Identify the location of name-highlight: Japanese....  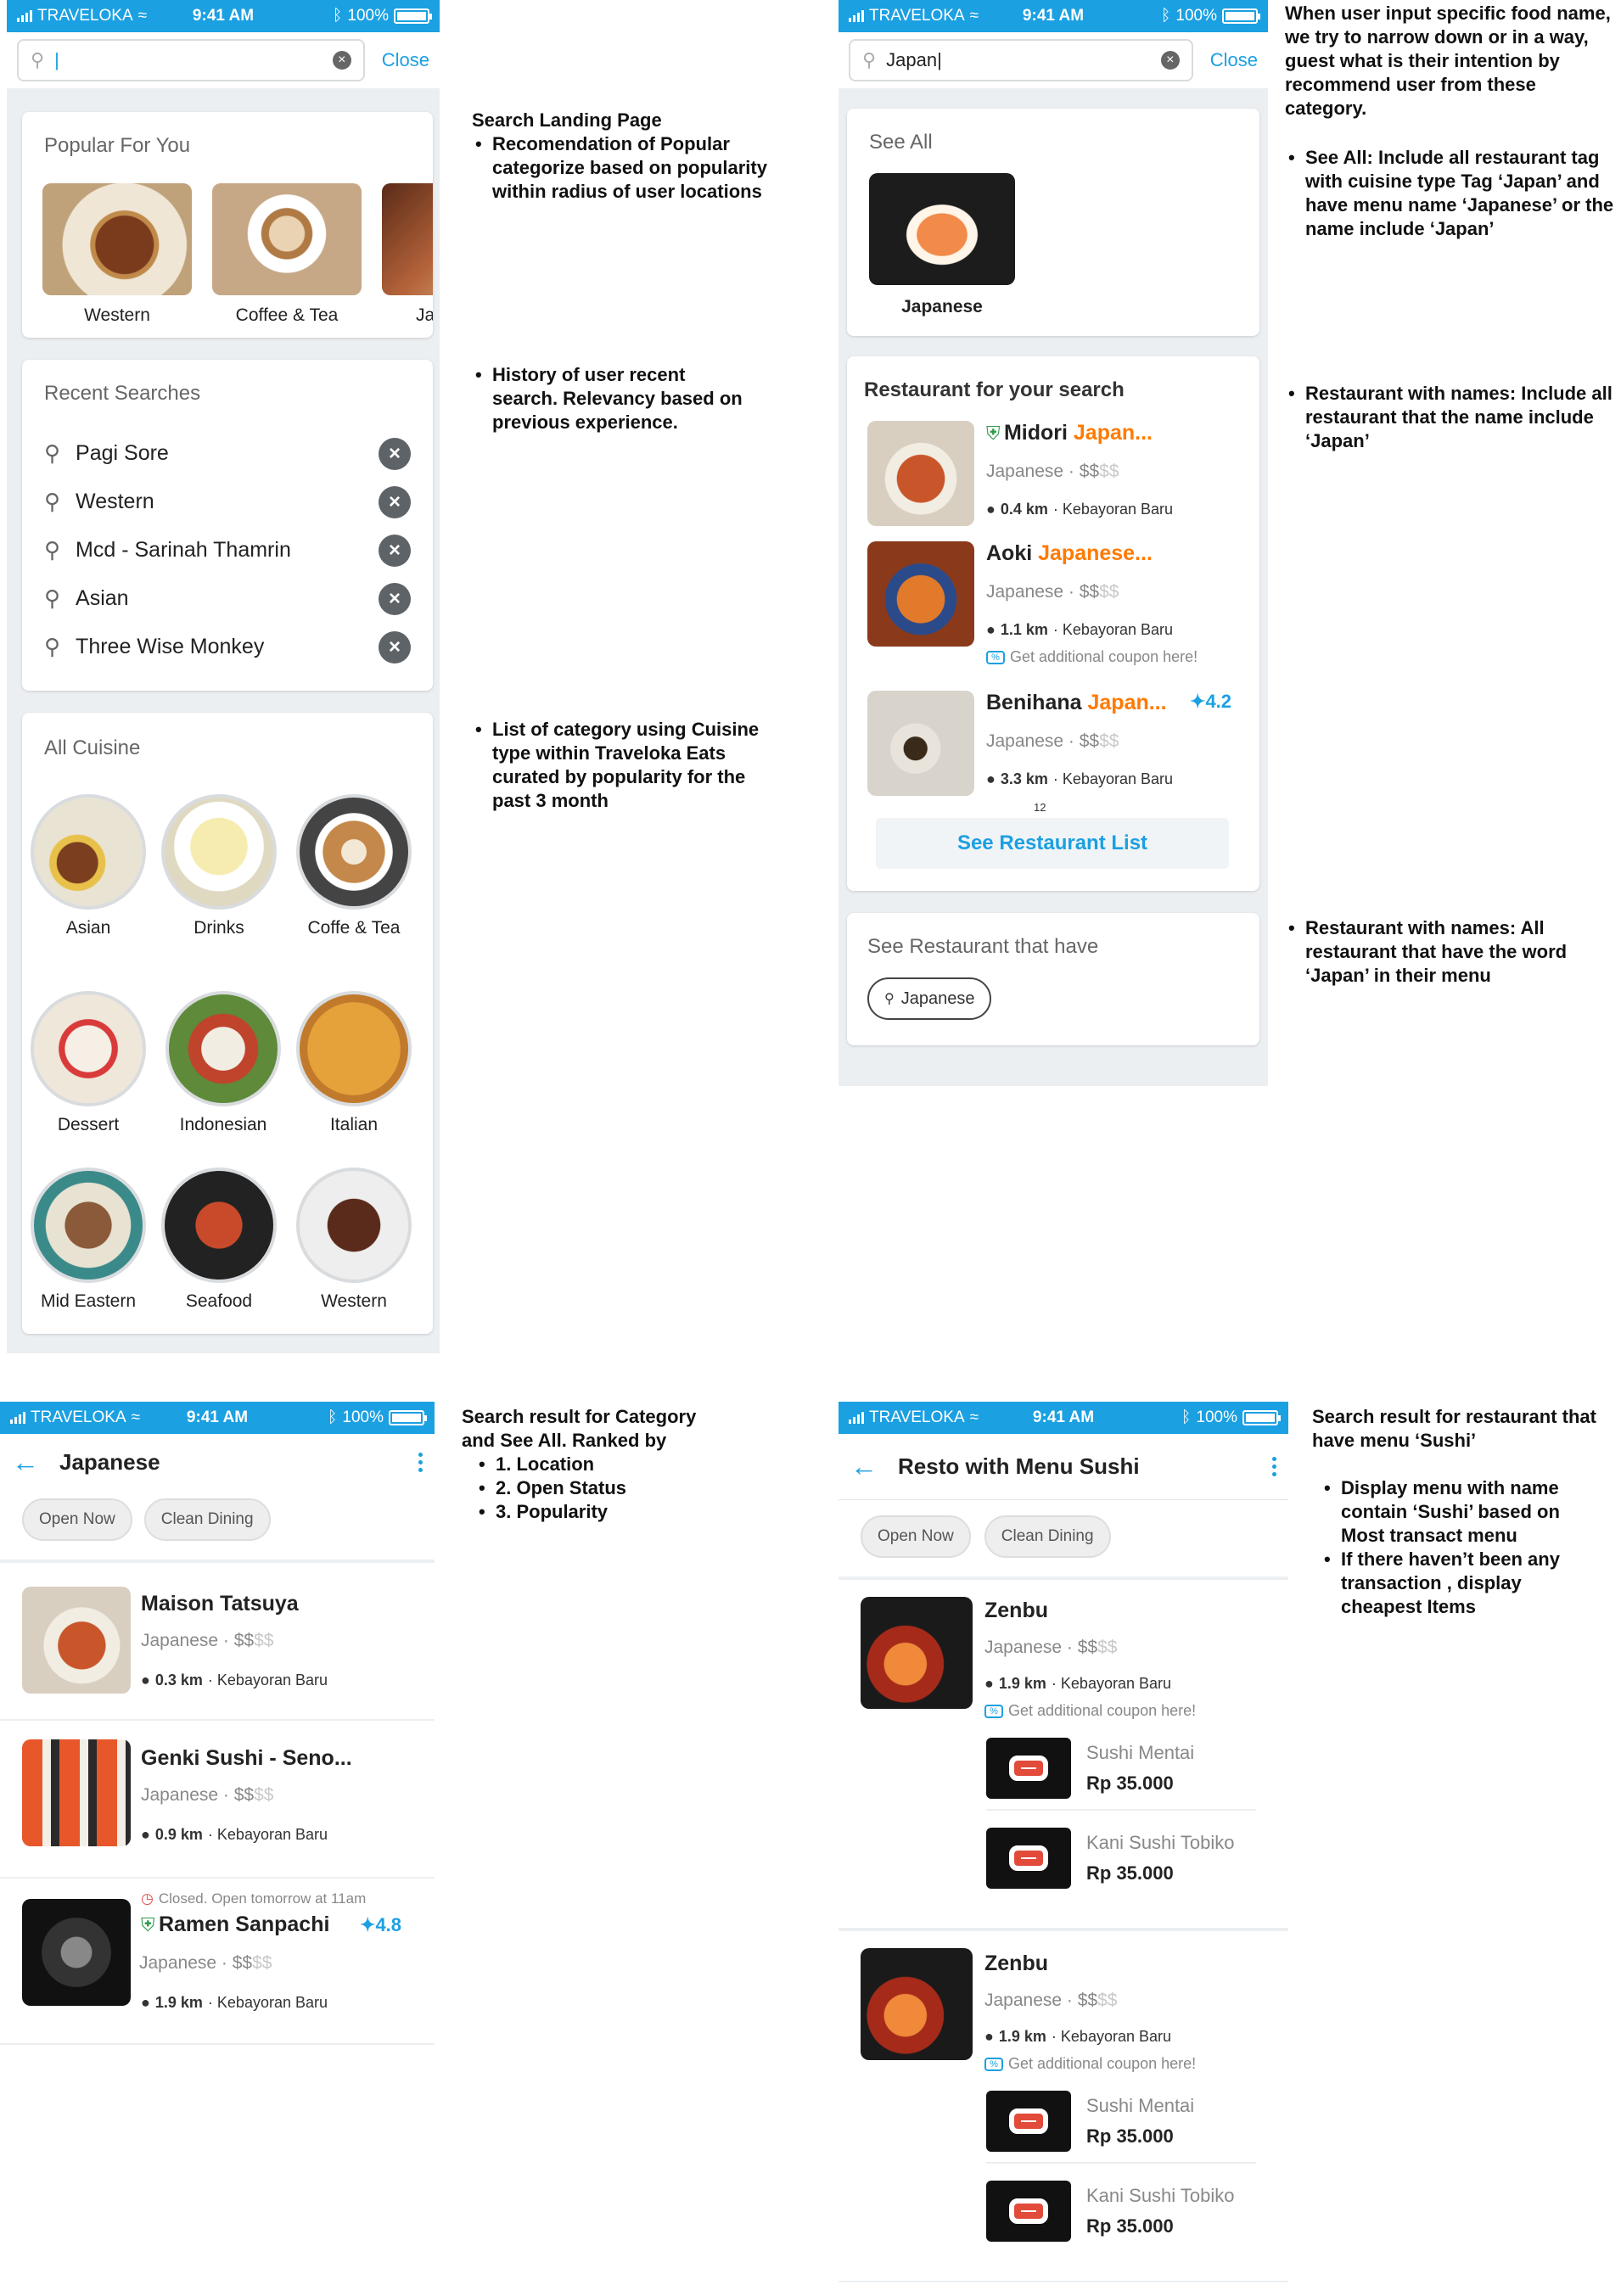
(1096, 553).